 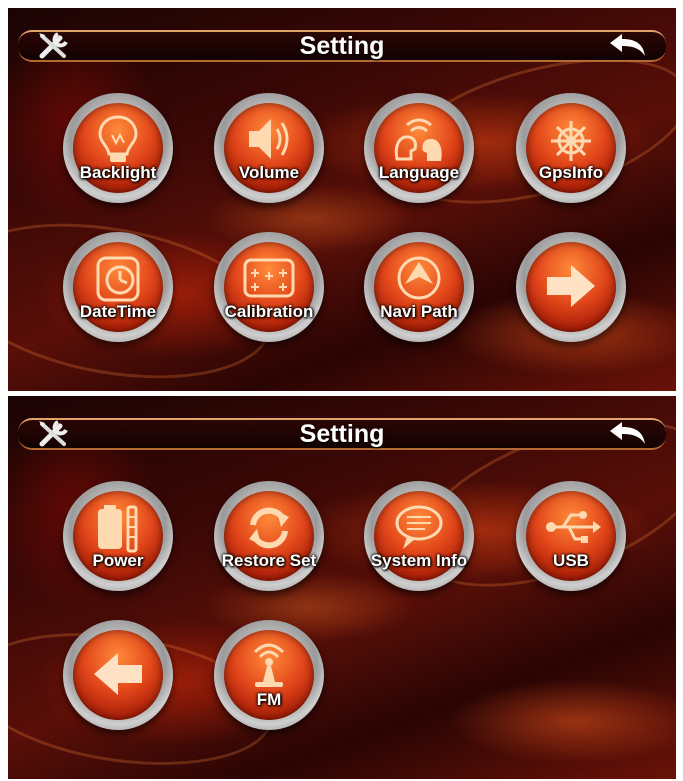 What do you see at coordinates (573, 527) in the screenshot?
I see `usb-icon` at bounding box center [573, 527].